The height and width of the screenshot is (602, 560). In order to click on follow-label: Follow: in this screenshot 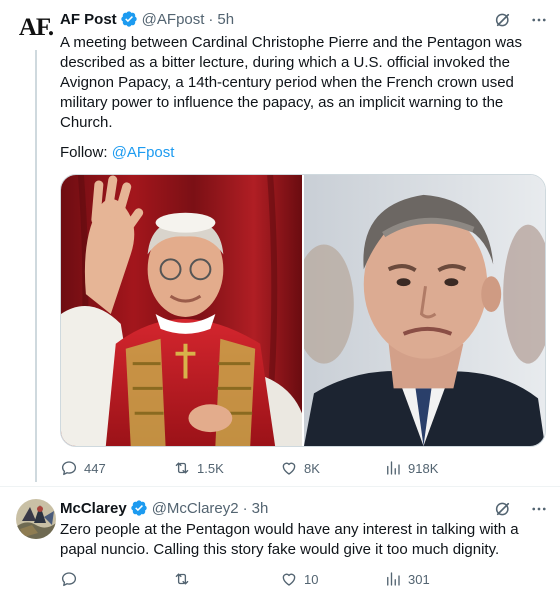, I will do `click(84, 152)`.